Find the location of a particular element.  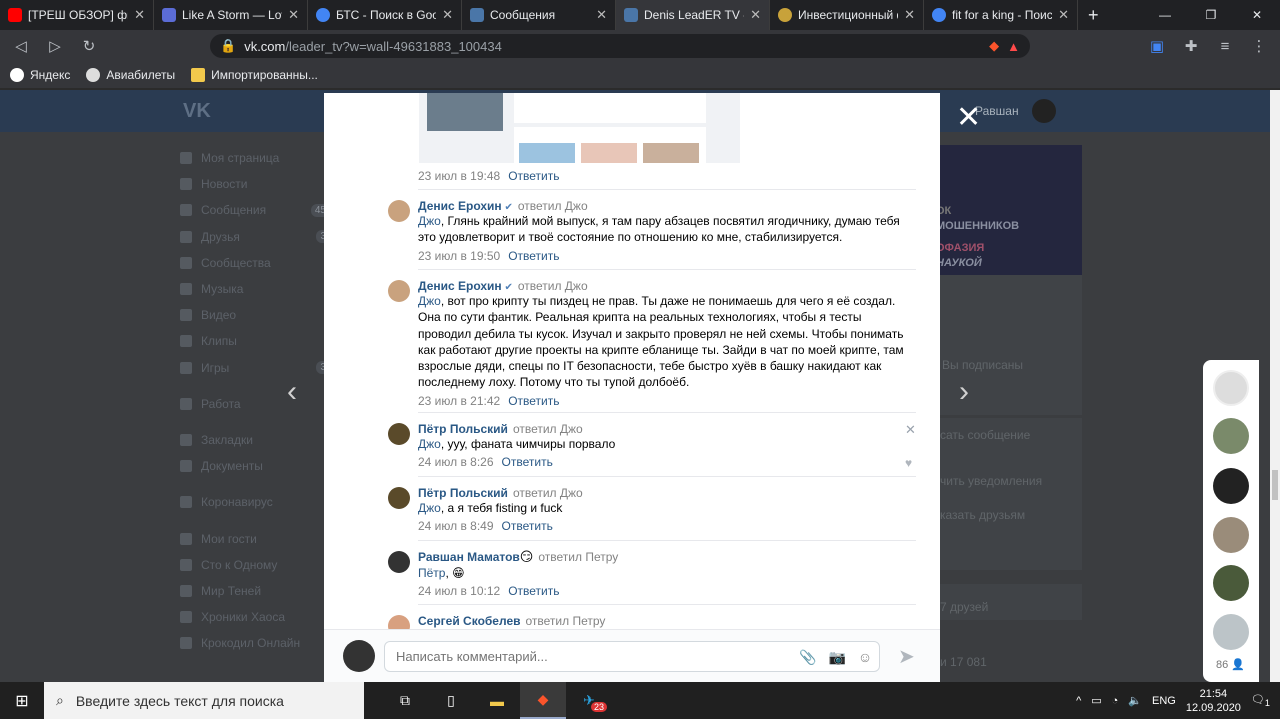

send-icon: ➤ is located at coordinates (906, 656).